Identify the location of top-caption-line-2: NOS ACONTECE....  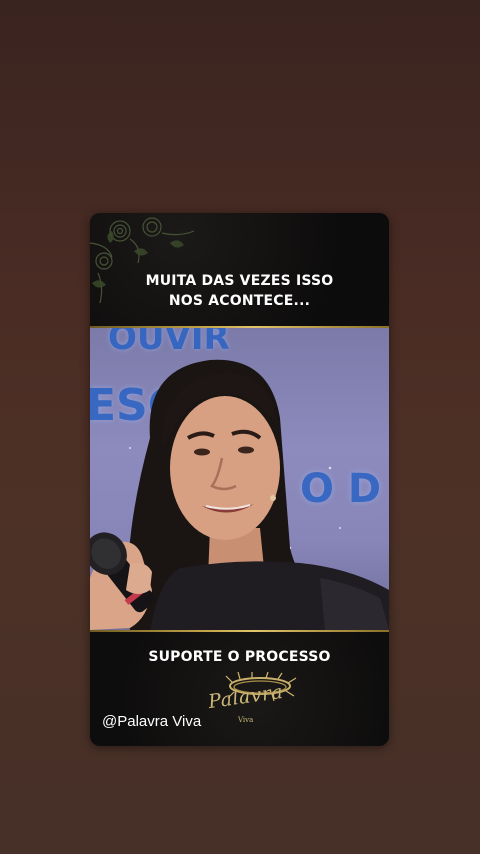
(239, 301).